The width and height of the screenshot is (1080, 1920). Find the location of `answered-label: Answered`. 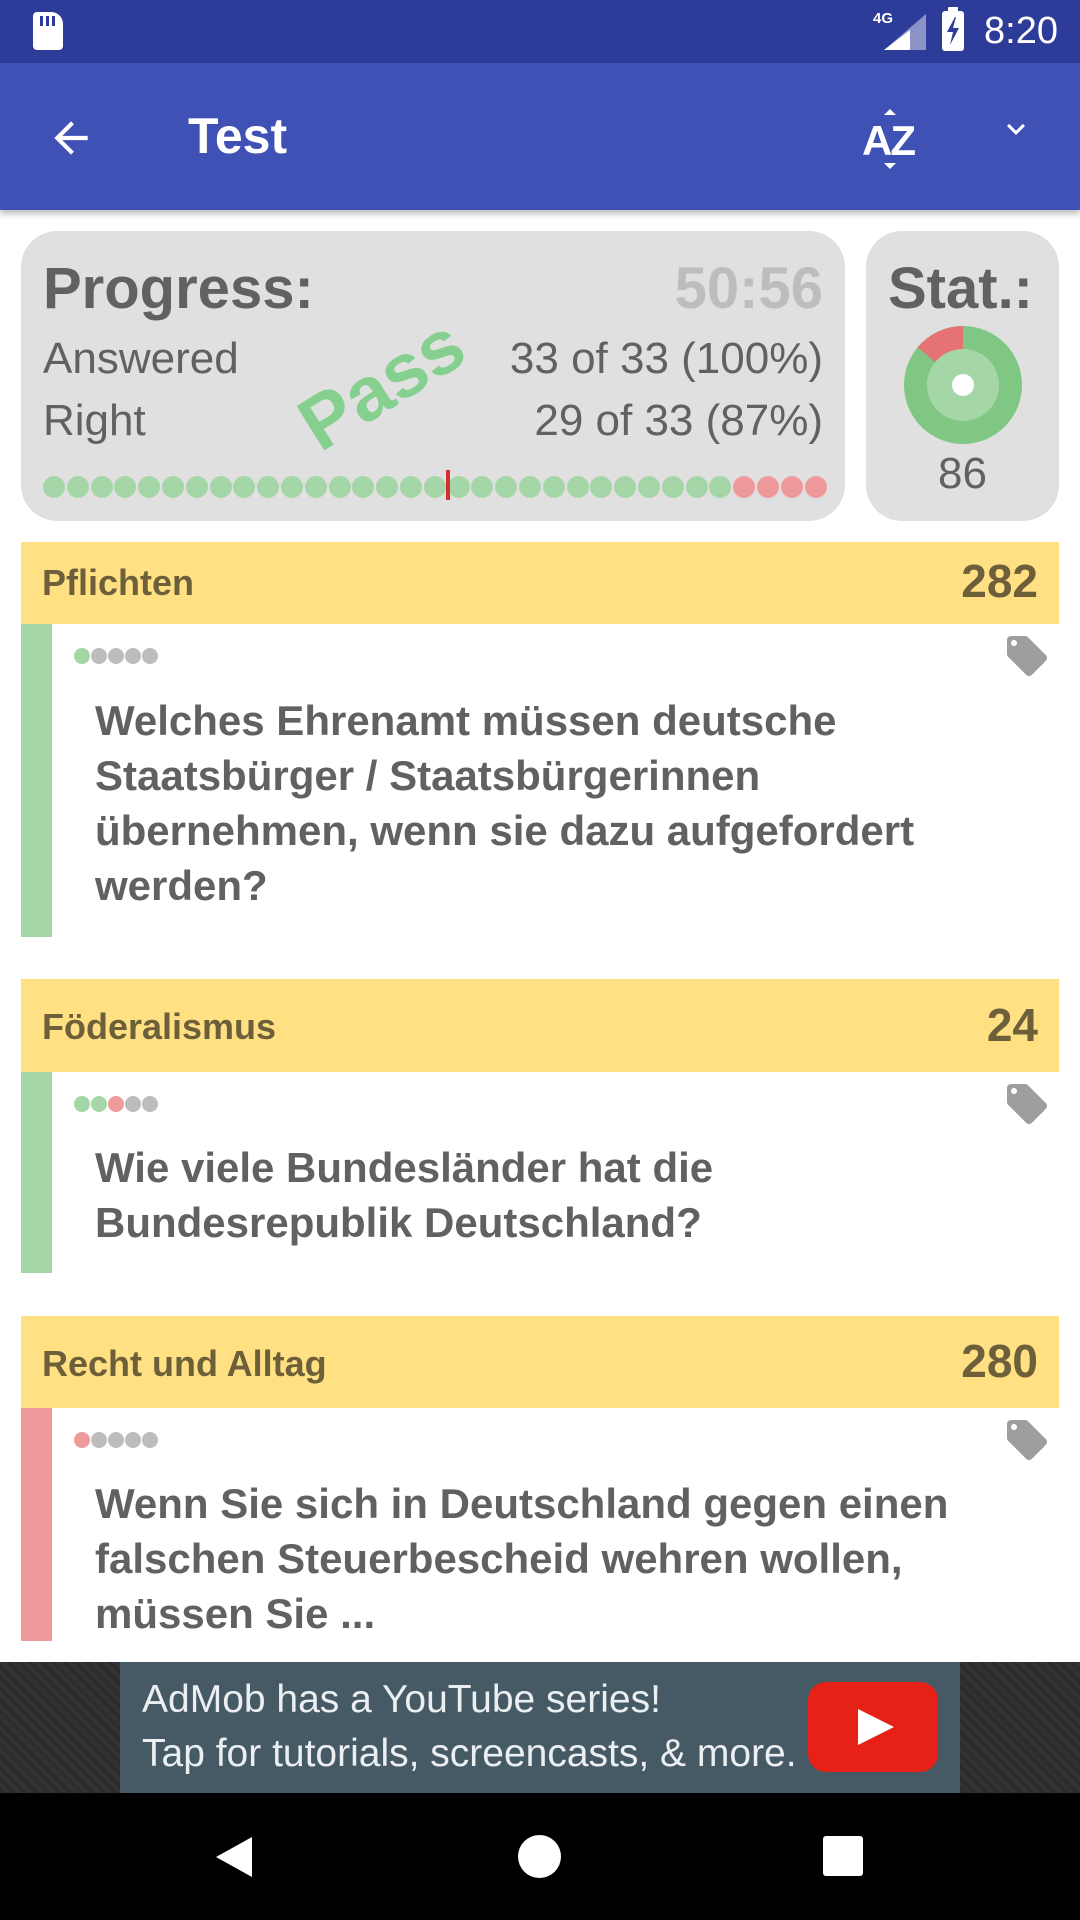

answered-label: Answered is located at coordinates (141, 358).